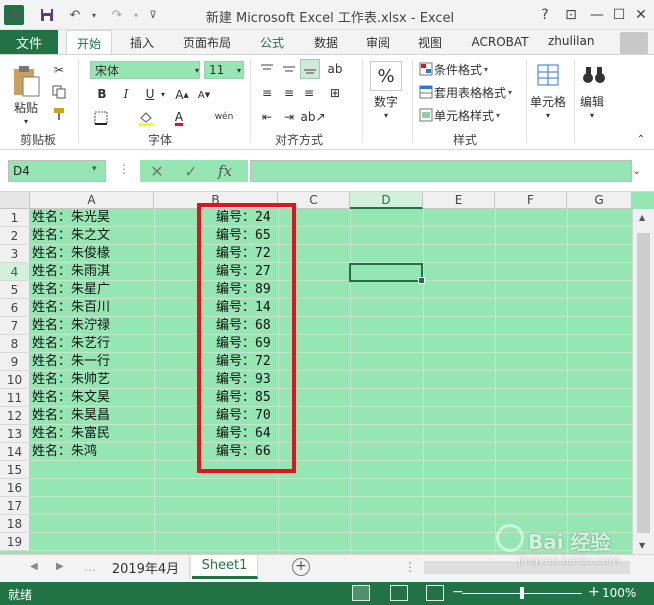 Image resolution: width=654 pixels, height=605 pixels. Describe the element at coordinates (15, 290) in the screenshot. I see `row-header: 5` at that location.